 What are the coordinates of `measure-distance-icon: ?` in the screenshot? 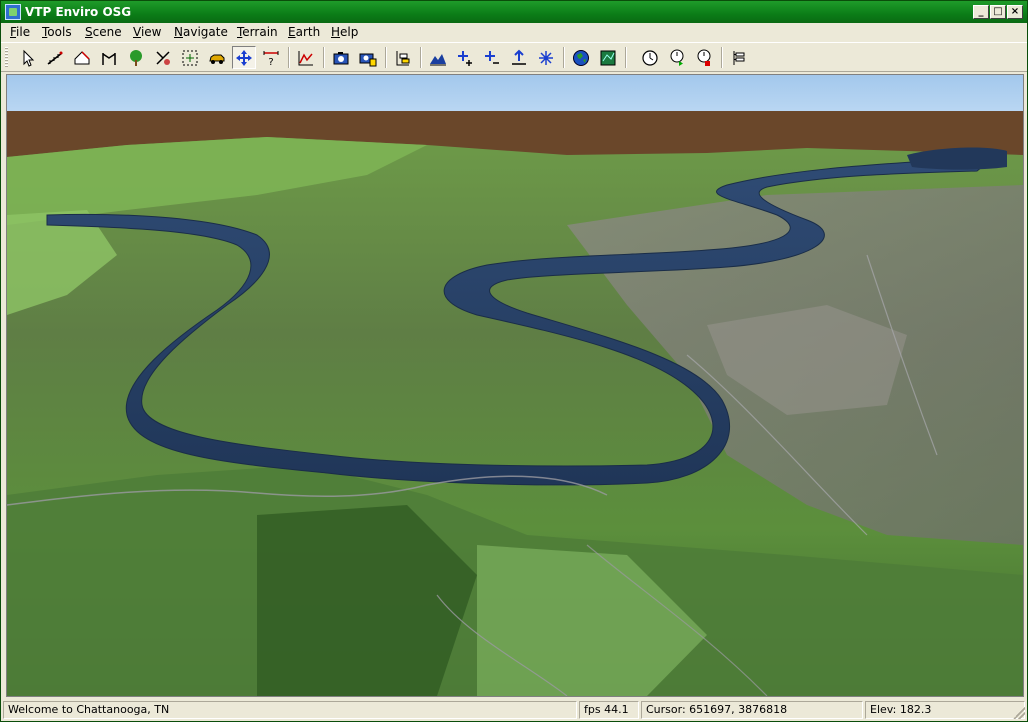 It's located at (271, 57).